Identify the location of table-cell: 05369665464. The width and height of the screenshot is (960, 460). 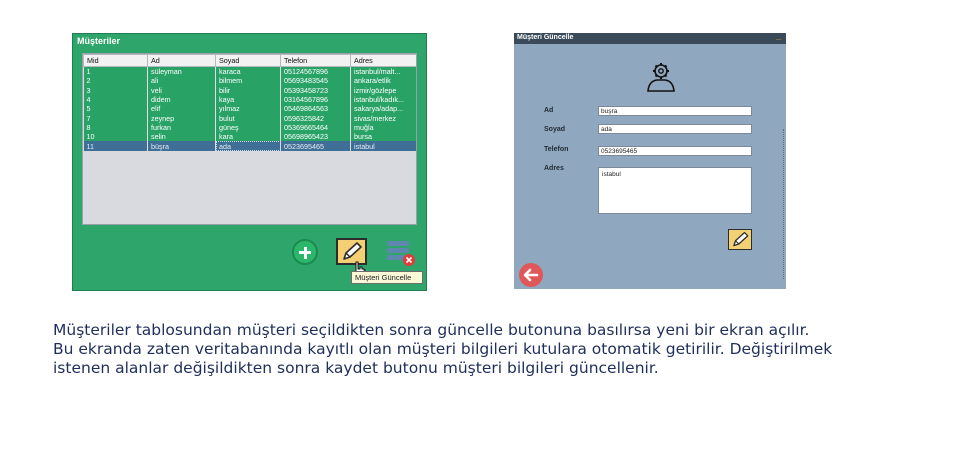
(315, 127).